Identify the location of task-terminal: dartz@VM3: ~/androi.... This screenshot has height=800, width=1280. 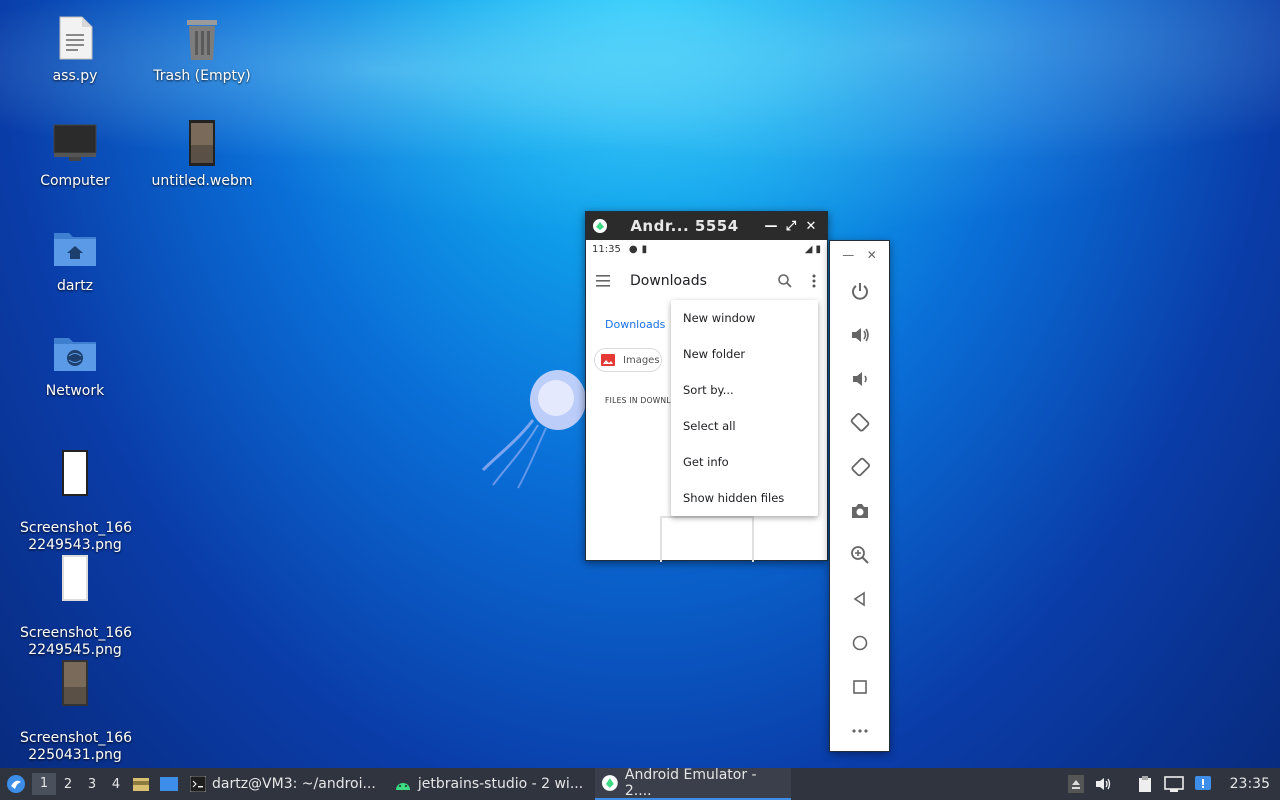
(283, 784).